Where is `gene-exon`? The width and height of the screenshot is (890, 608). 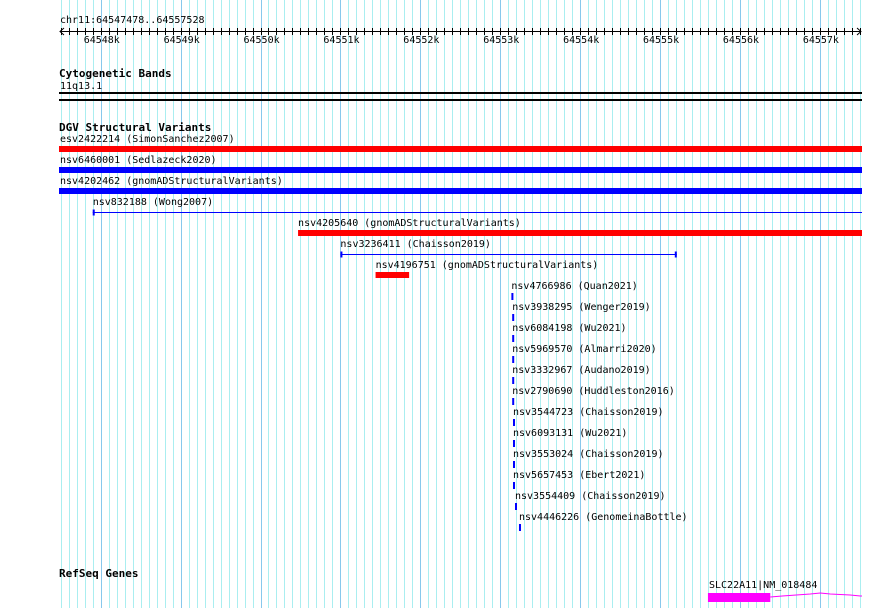
gene-exon is located at coordinates (739, 597).